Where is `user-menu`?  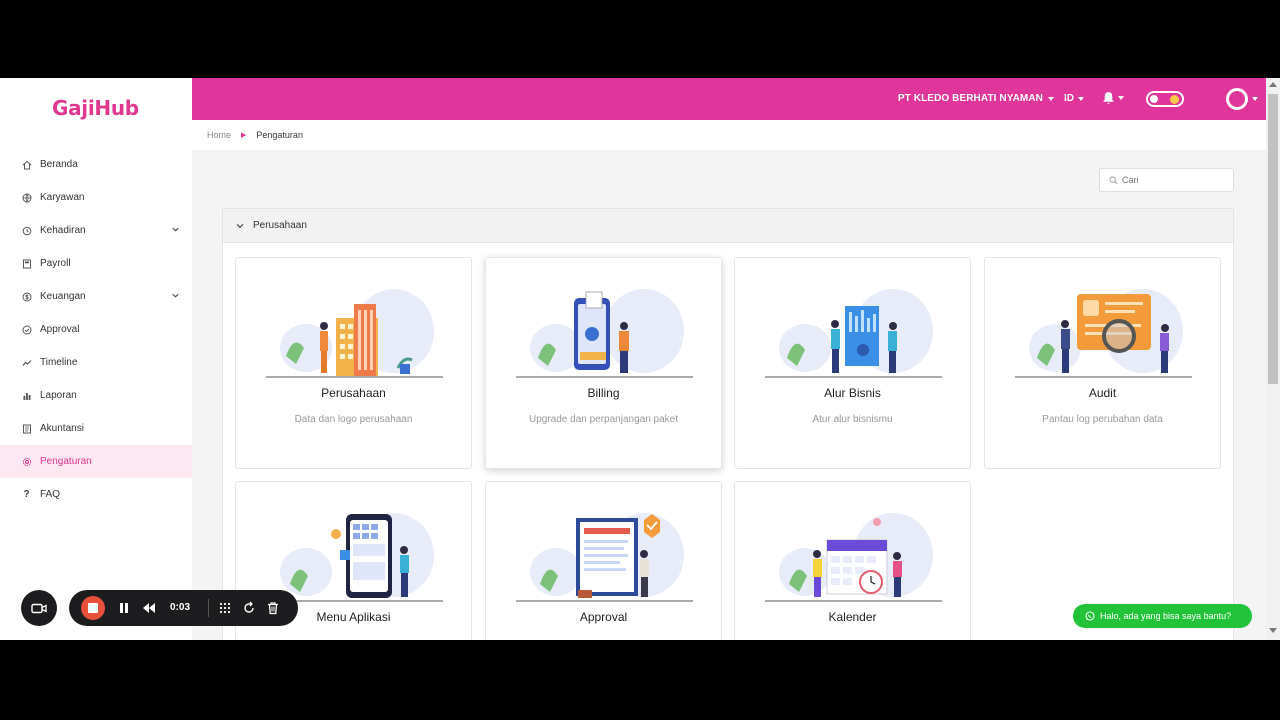 user-menu is located at coordinates (1242, 99).